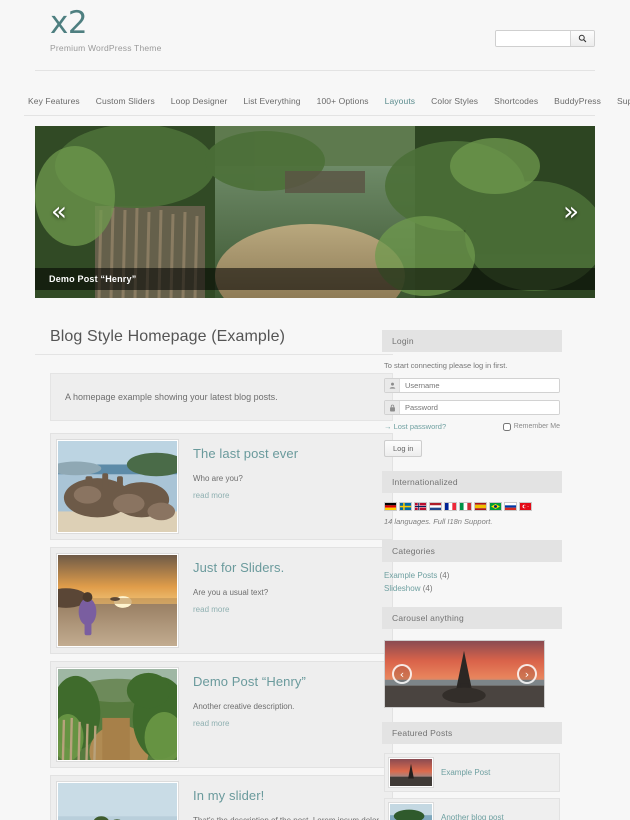 The width and height of the screenshot is (630, 820). What do you see at coordinates (577, 101) in the screenshot?
I see `nav-item-buddypress: BuddyPress` at bounding box center [577, 101].